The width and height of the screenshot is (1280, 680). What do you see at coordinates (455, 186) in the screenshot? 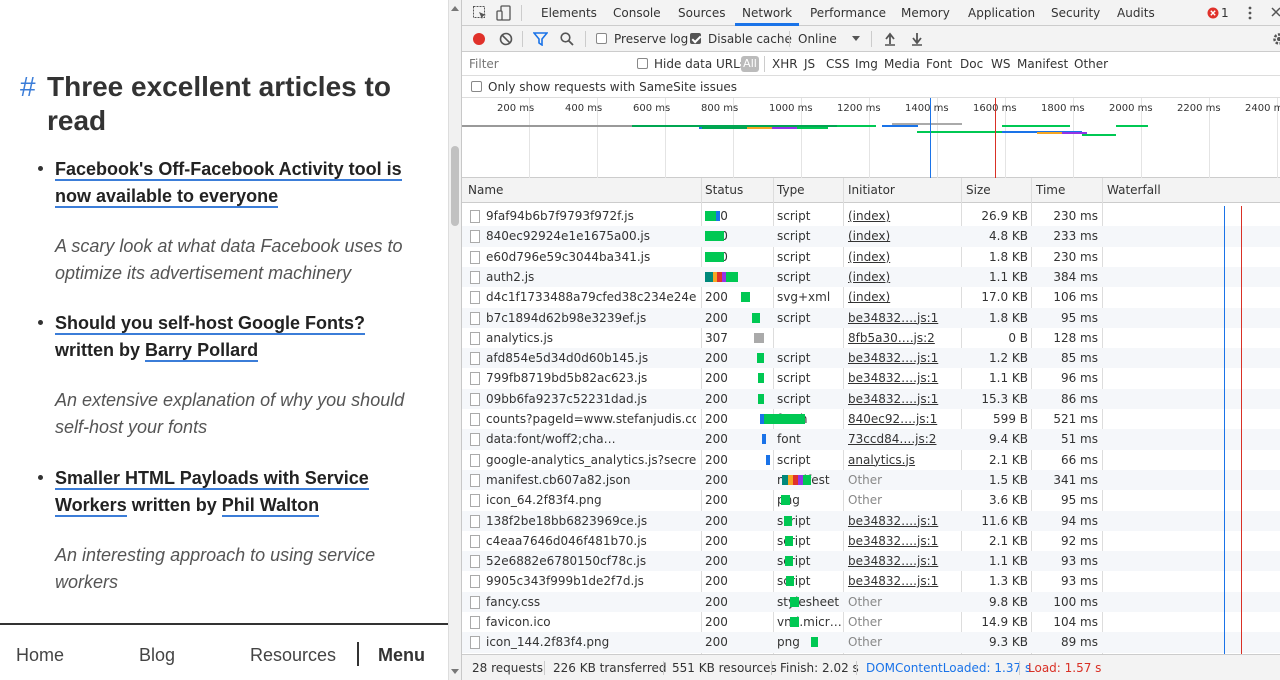
I see `scrollbar-thumb` at bounding box center [455, 186].